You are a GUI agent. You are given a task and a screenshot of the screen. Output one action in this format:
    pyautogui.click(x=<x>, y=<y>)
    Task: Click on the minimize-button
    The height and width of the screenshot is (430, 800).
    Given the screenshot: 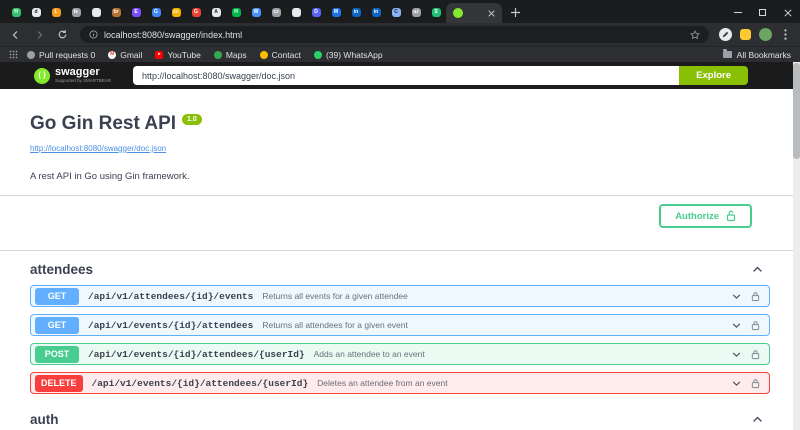 What is the action you would take?
    pyautogui.click(x=737, y=12)
    